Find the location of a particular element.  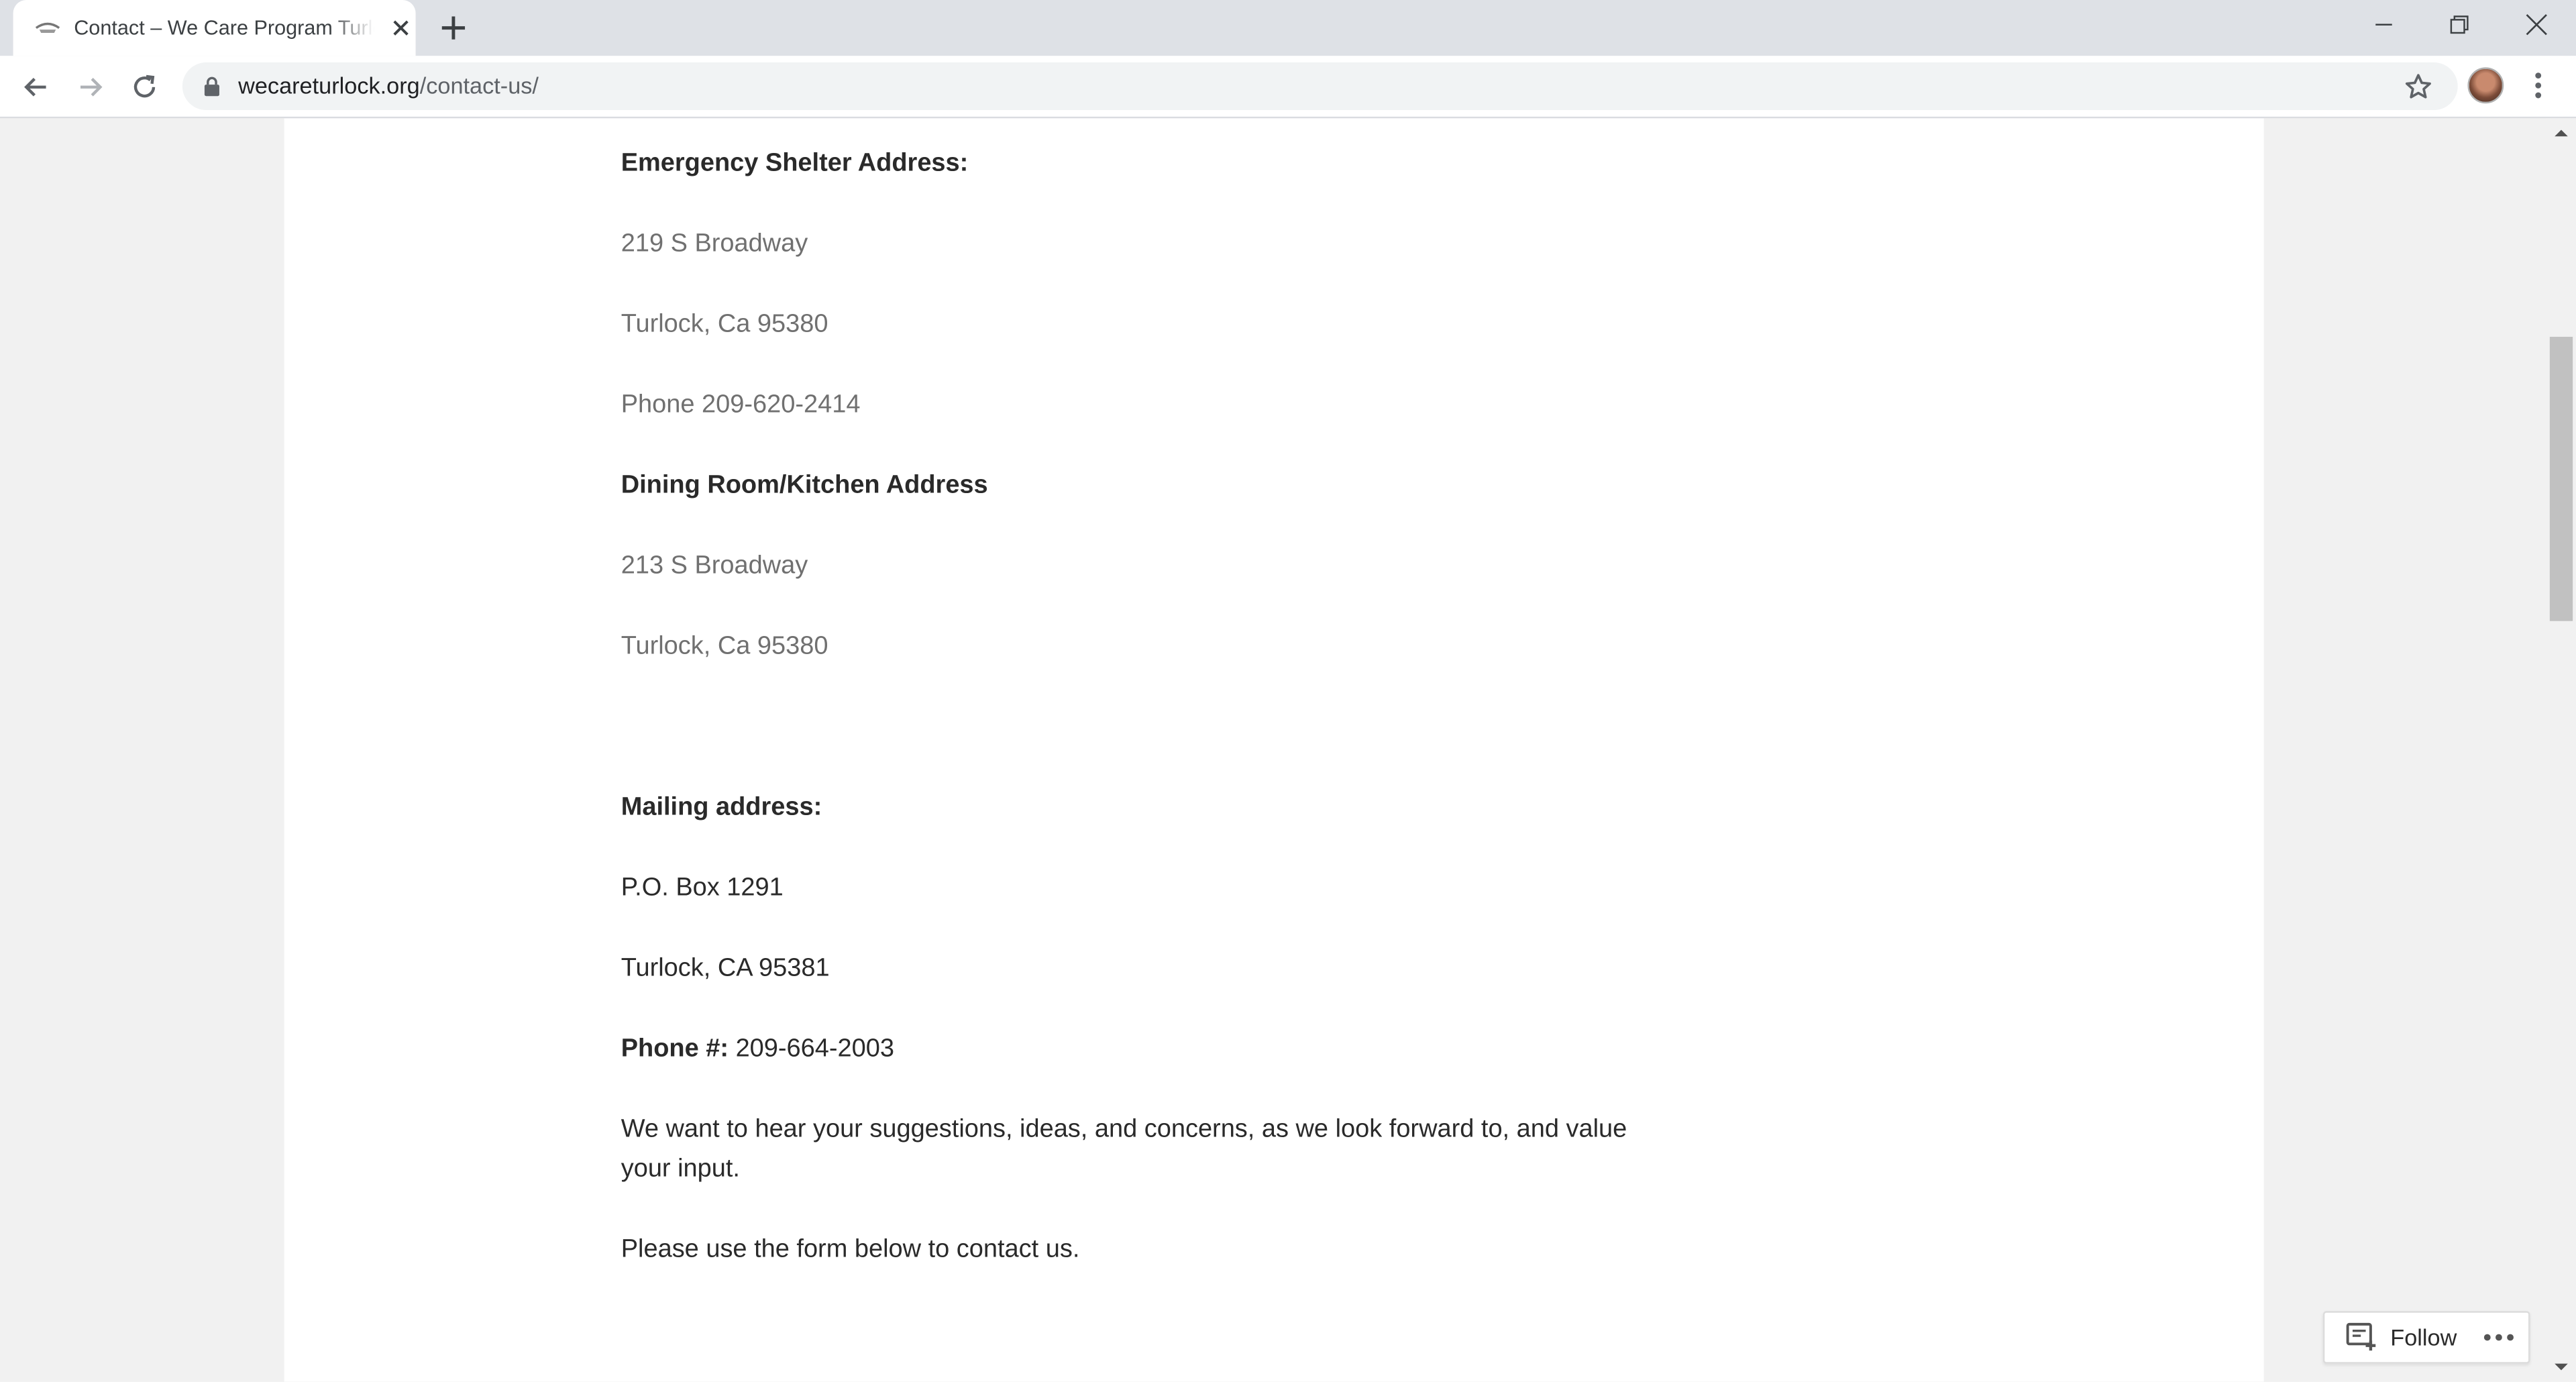

shelter-street: 219 S Broadway is located at coordinates (714, 243).